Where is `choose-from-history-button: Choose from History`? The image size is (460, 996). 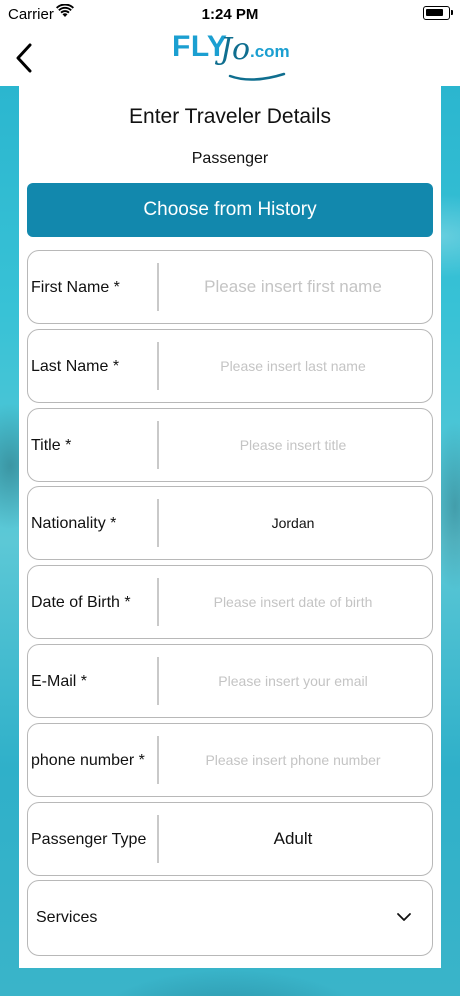
choose-from-history-button: Choose from History is located at coordinates (230, 210).